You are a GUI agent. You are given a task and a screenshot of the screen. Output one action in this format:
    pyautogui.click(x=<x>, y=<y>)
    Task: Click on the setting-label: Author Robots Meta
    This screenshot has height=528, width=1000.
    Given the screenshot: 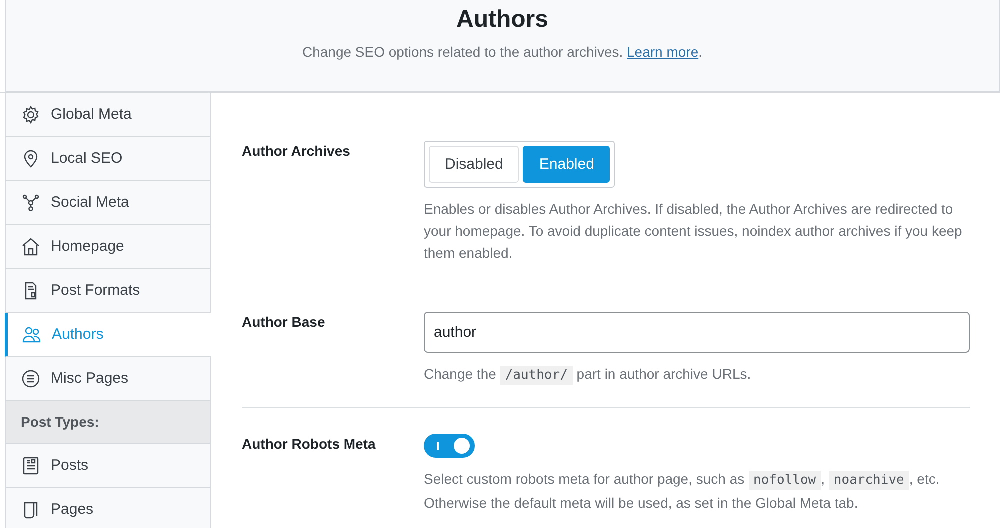 What is the action you would take?
    pyautogui.click(x=309, y=444)
    